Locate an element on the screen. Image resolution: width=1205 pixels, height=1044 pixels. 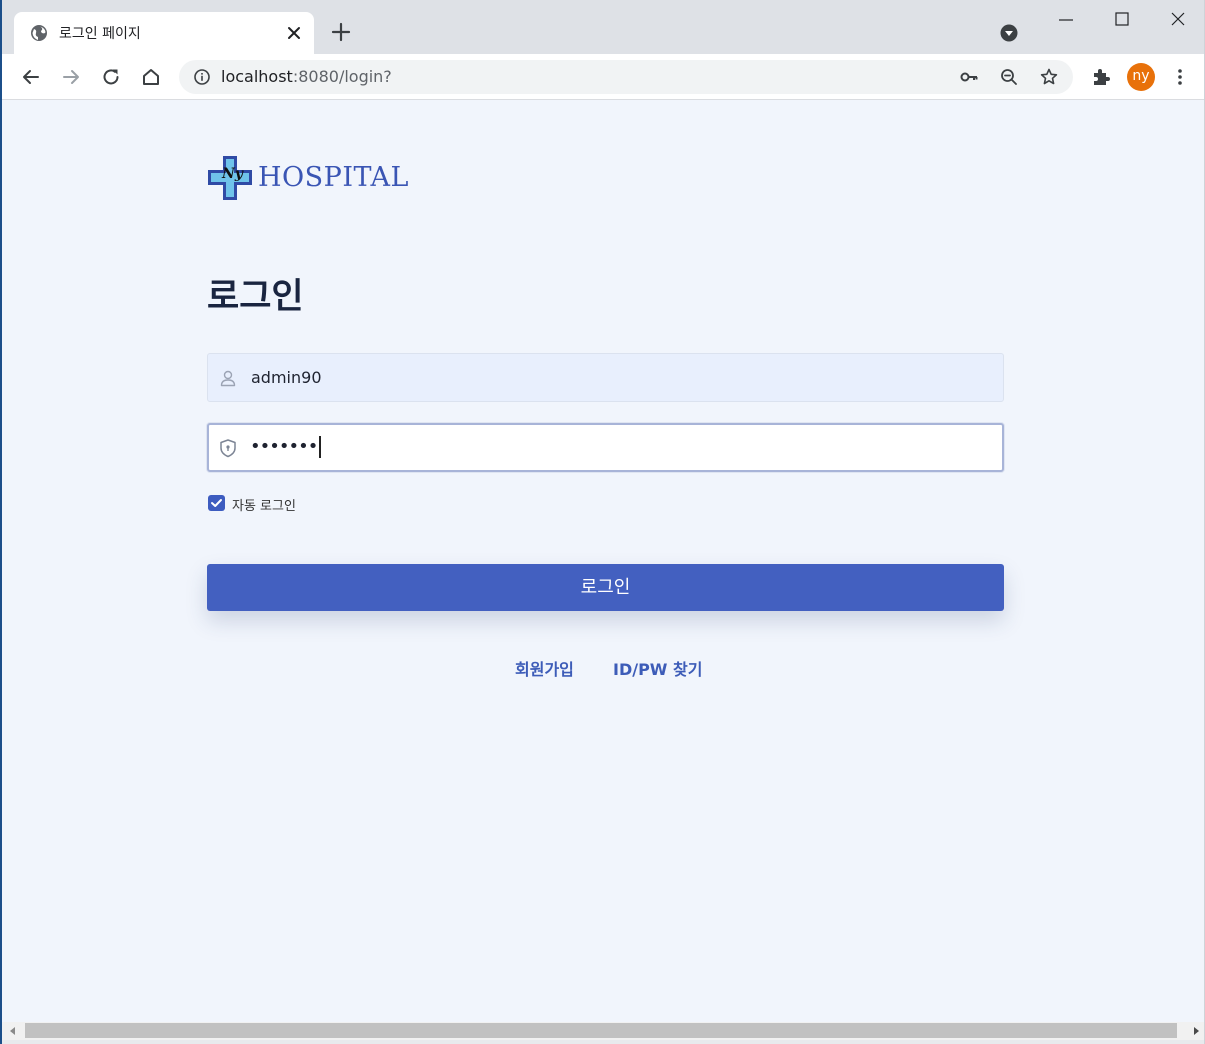
medical-cross-icon: Ny is located at coordinates (230, 178).